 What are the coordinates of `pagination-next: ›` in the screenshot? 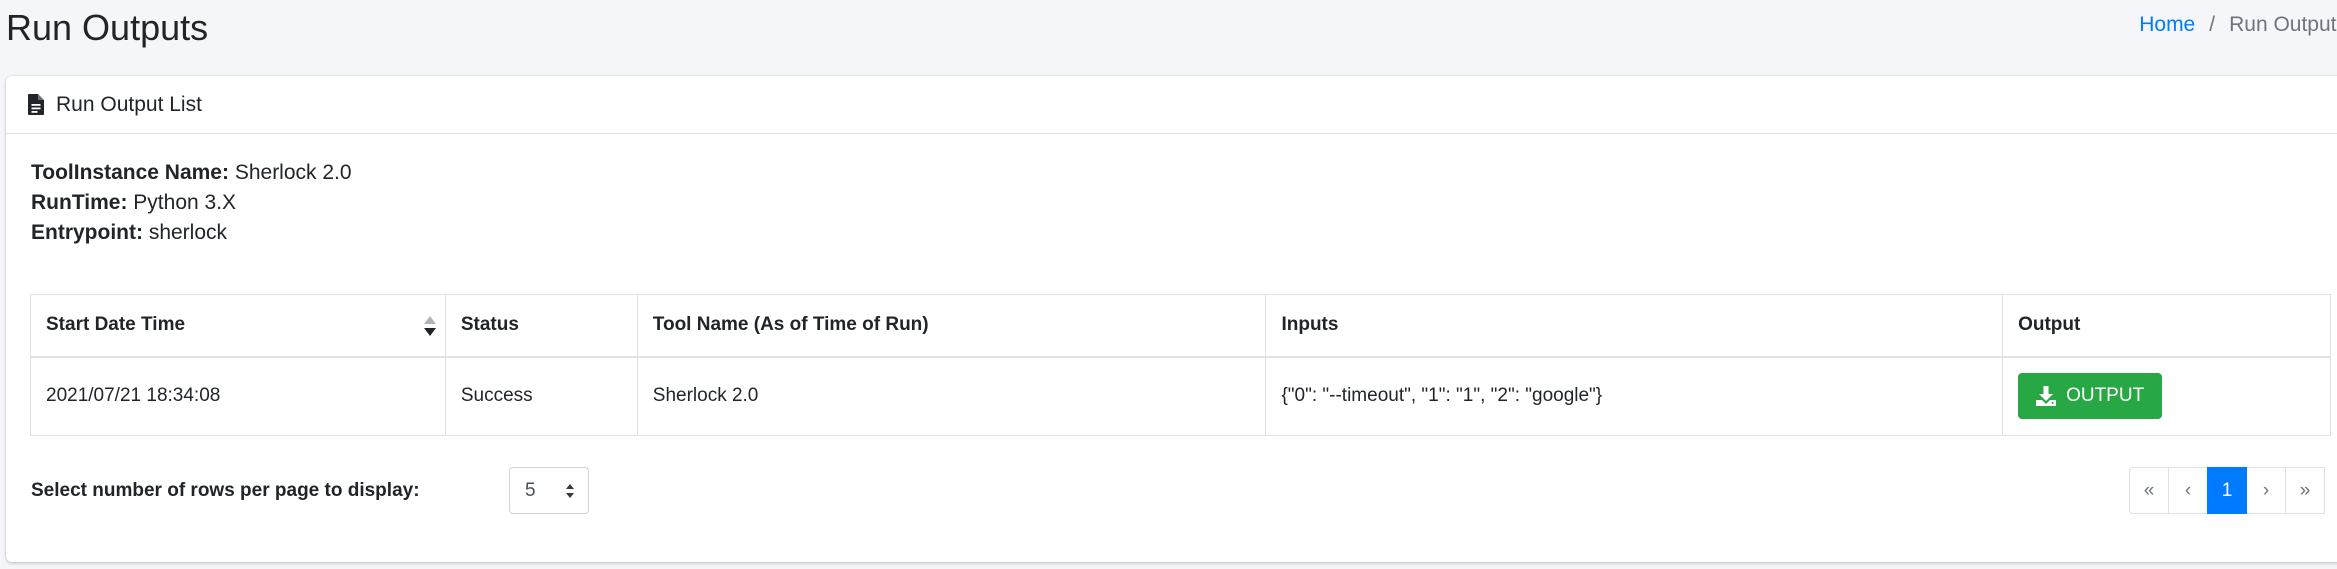 It's located at (2266, 490).